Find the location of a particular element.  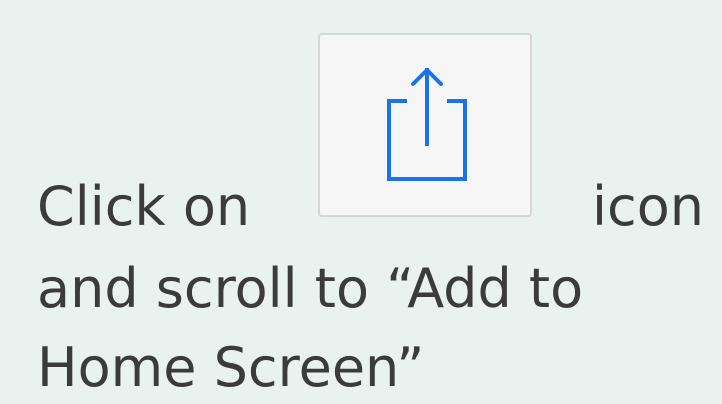

share-button is located at coordinates (425, 125).